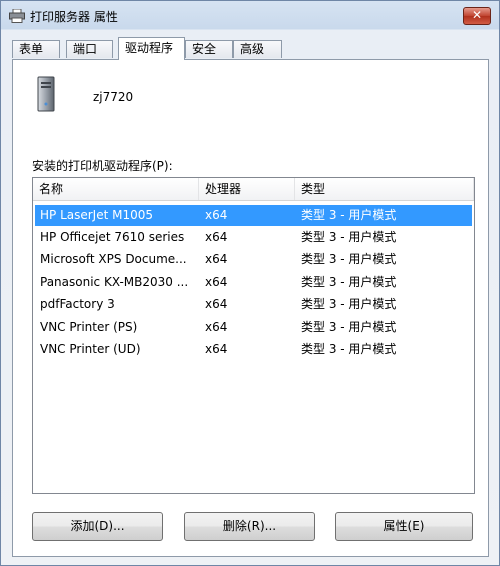  Describe the element at coordinates (46, 94) in the screenshot. I see `server-computer-icon` at that location.